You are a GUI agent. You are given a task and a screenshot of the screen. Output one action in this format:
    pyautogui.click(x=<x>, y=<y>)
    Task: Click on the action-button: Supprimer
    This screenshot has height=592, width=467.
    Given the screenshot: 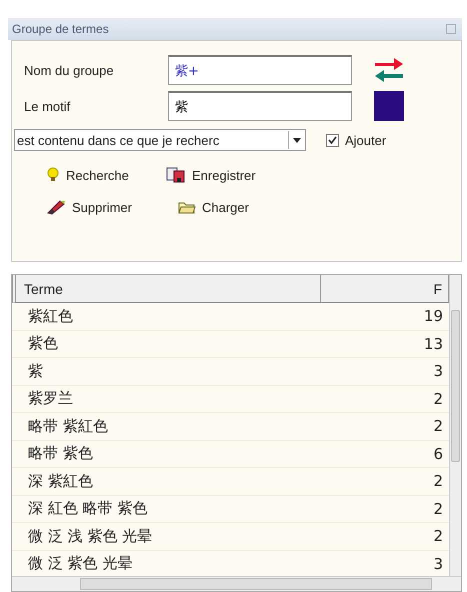 What is the action you would take?
    pyautogui.click(x=89, y=207)
    